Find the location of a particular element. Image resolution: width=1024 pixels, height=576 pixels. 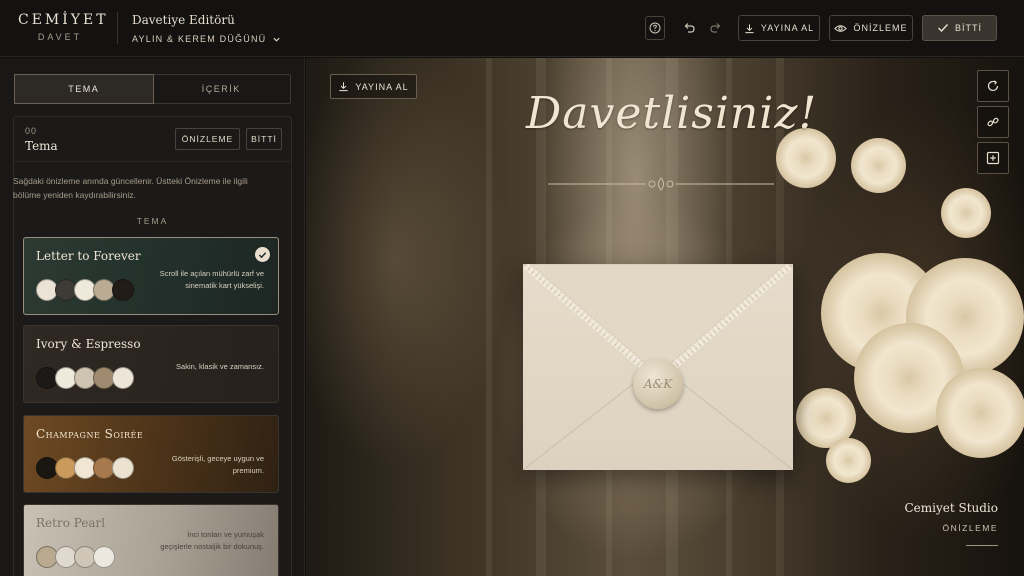

theme-description: Sakin, klasik ve zamansız. is located at coordinates (220, 366).